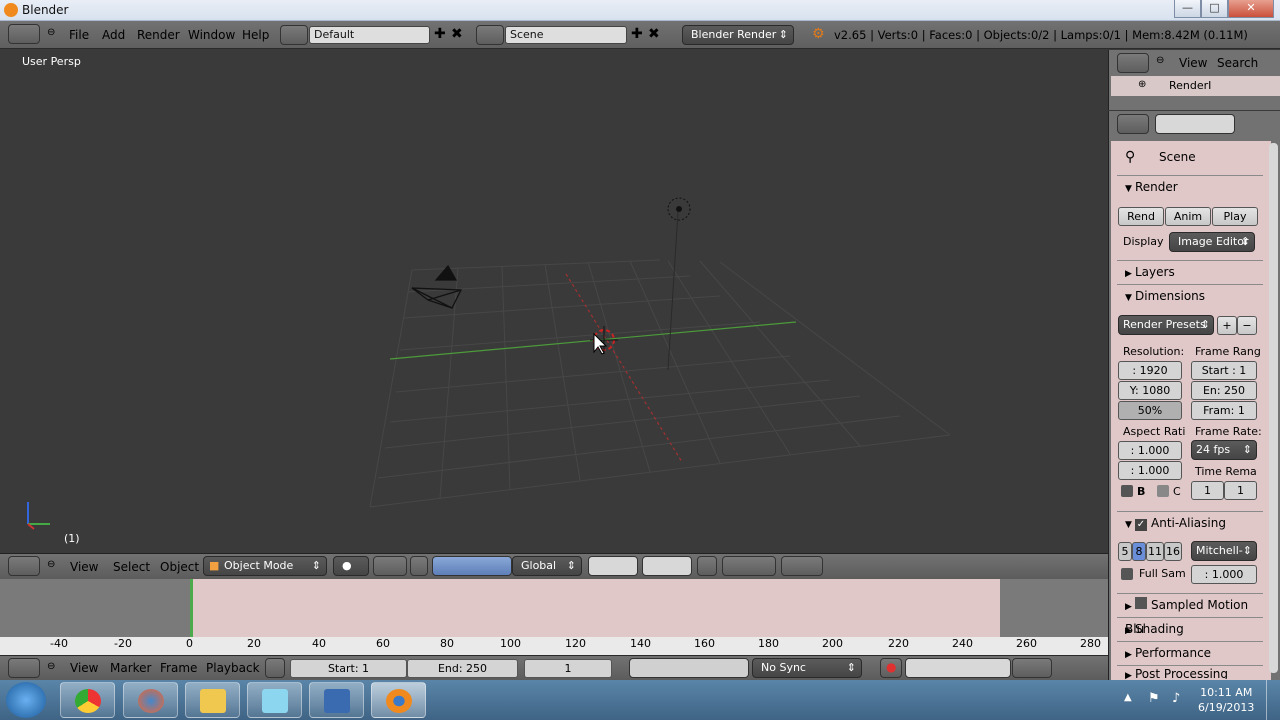 The image size is (1280, 720). Describe the element at coordinates (707, 566) in the screenshot. I see `lock-layers-icon` at that location.